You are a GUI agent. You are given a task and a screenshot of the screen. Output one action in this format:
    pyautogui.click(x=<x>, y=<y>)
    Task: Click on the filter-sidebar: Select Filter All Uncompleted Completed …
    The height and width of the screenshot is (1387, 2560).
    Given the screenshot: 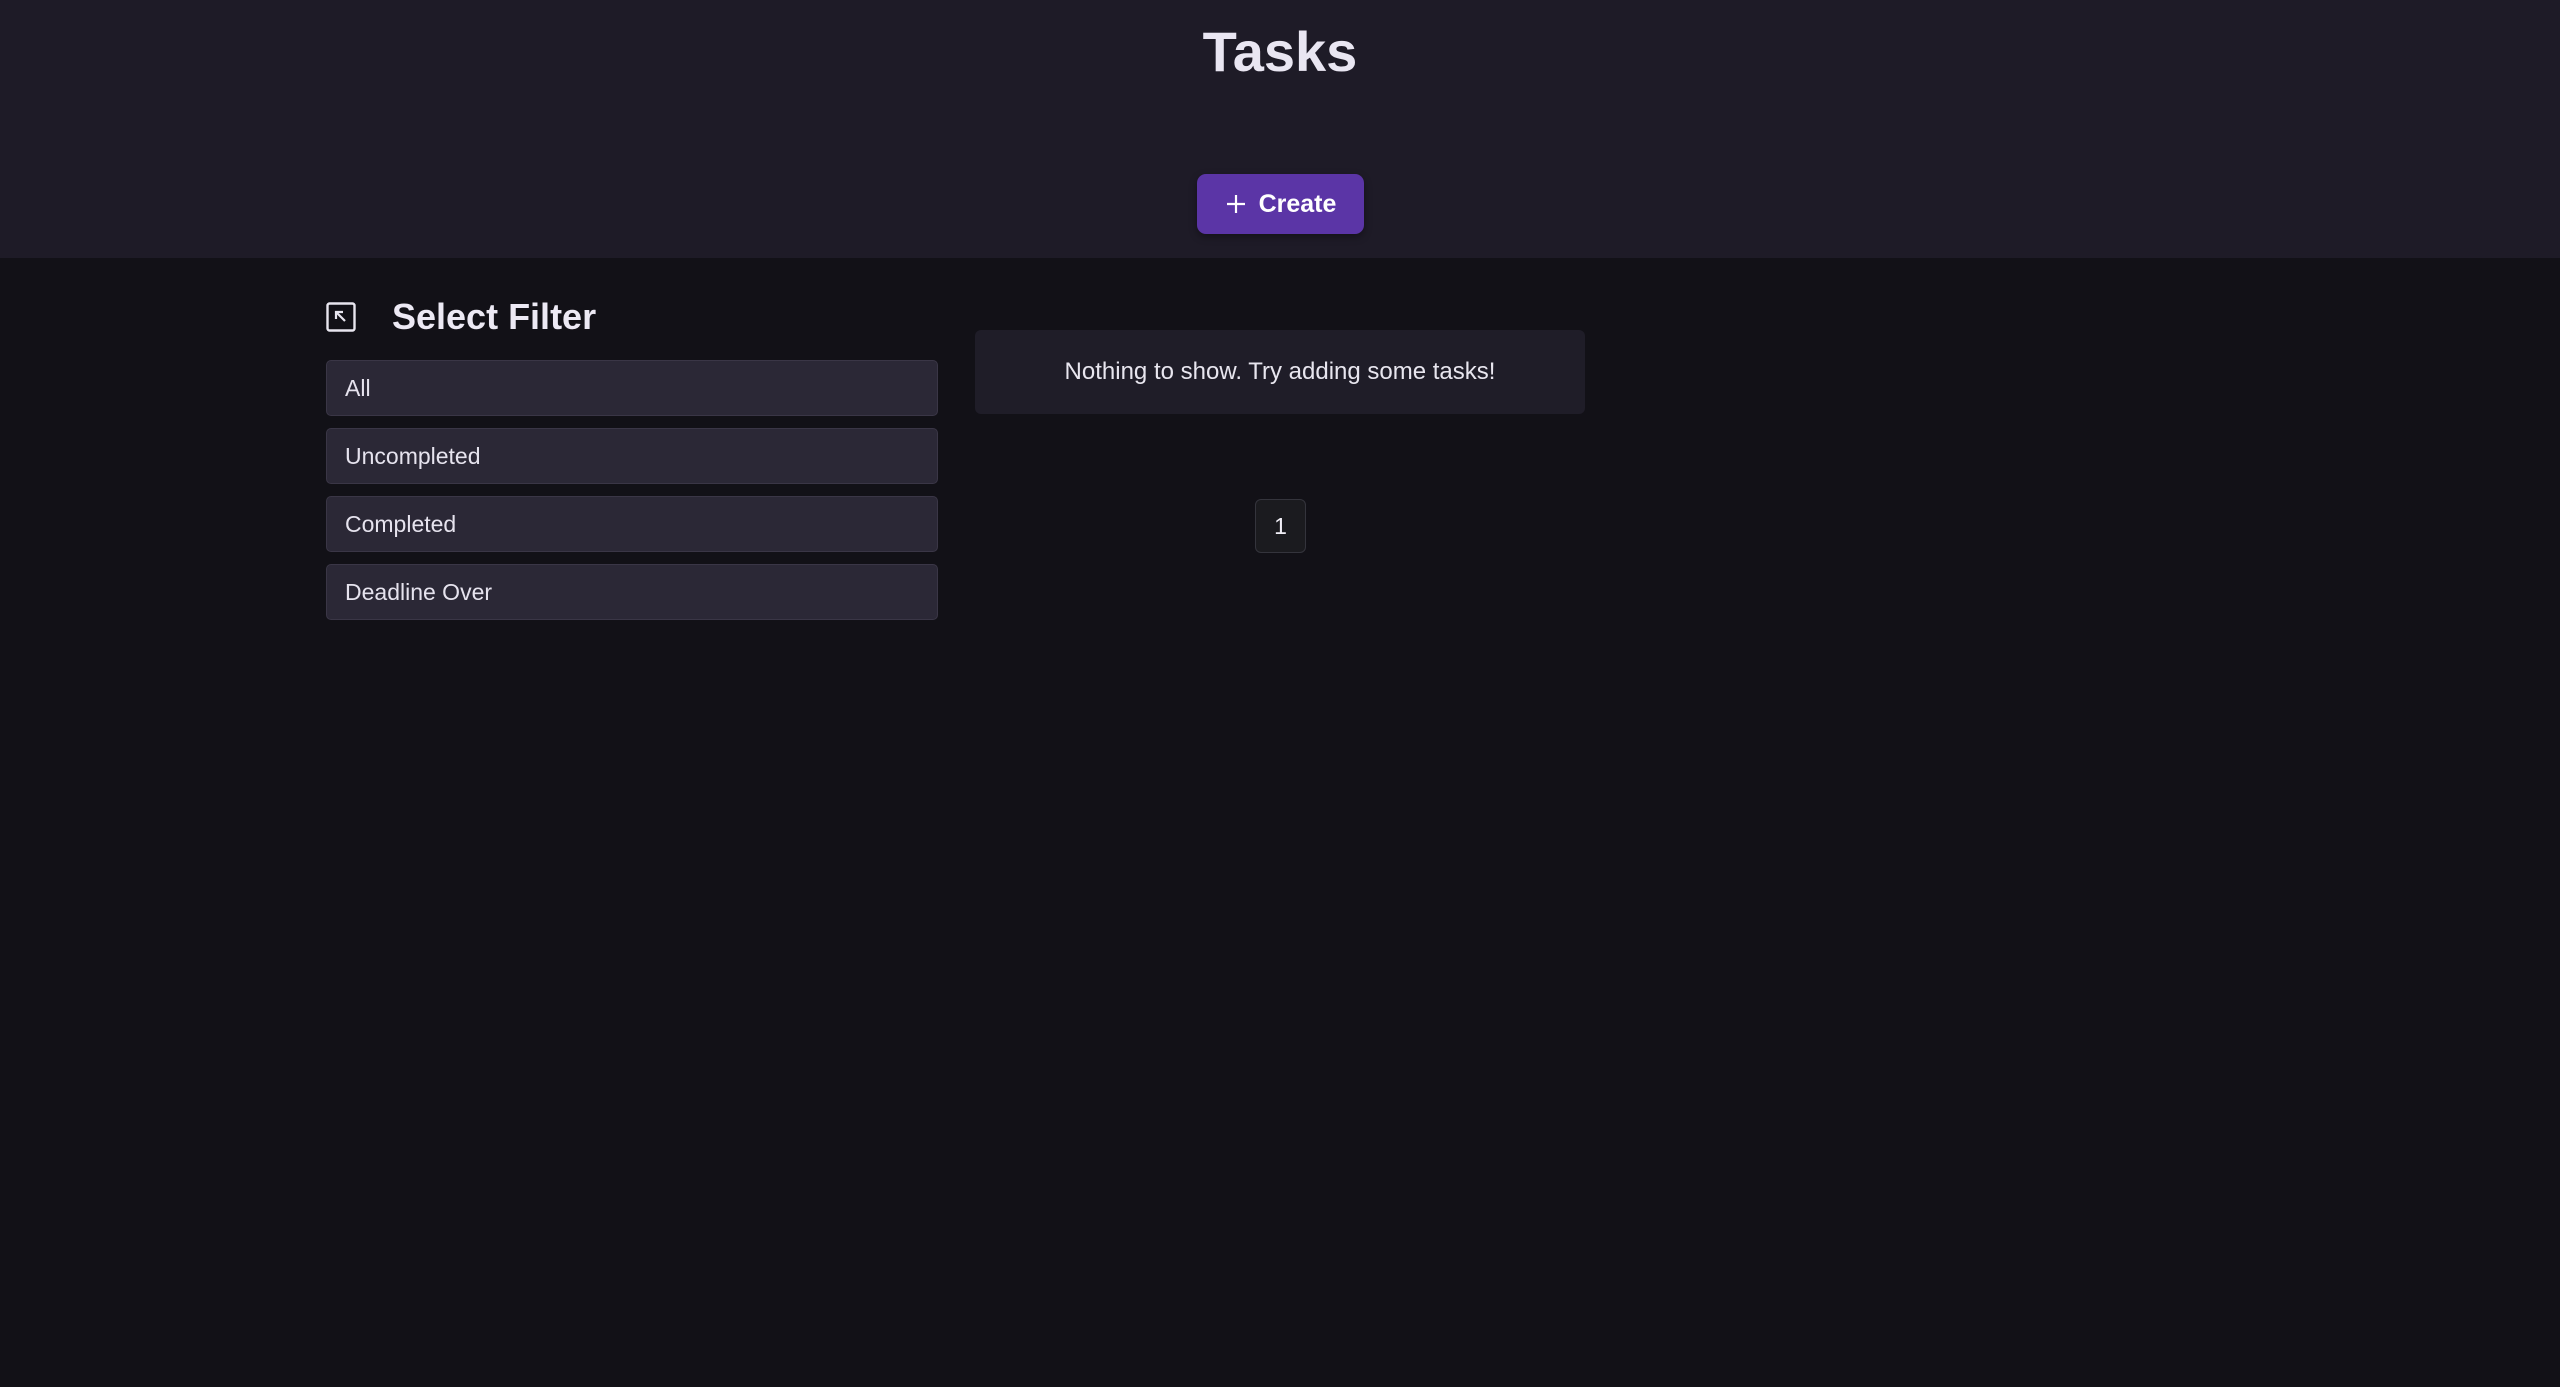 What is the action you would take?
    pyautogui.click(x=632, y=461)
    